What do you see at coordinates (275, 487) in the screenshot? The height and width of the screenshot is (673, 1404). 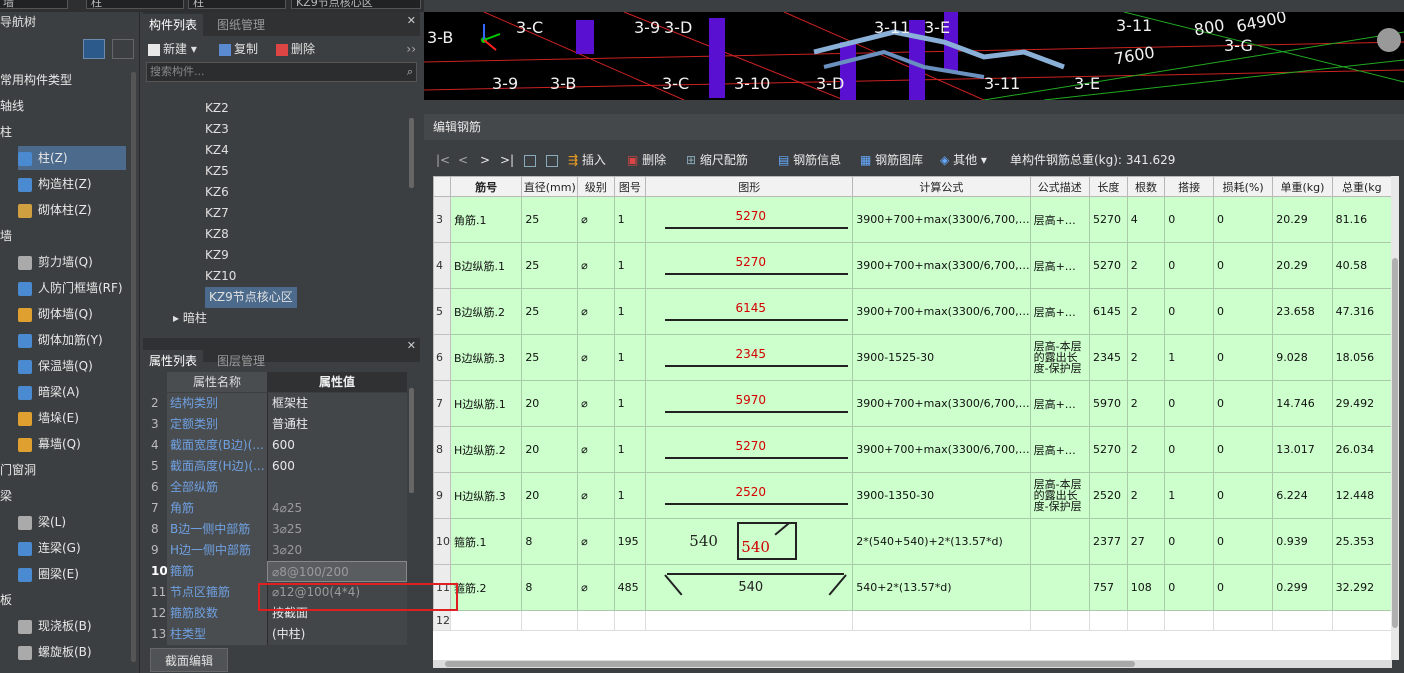 I see `property-row: 6 全部纵筋` at bounding box center [275, 487].